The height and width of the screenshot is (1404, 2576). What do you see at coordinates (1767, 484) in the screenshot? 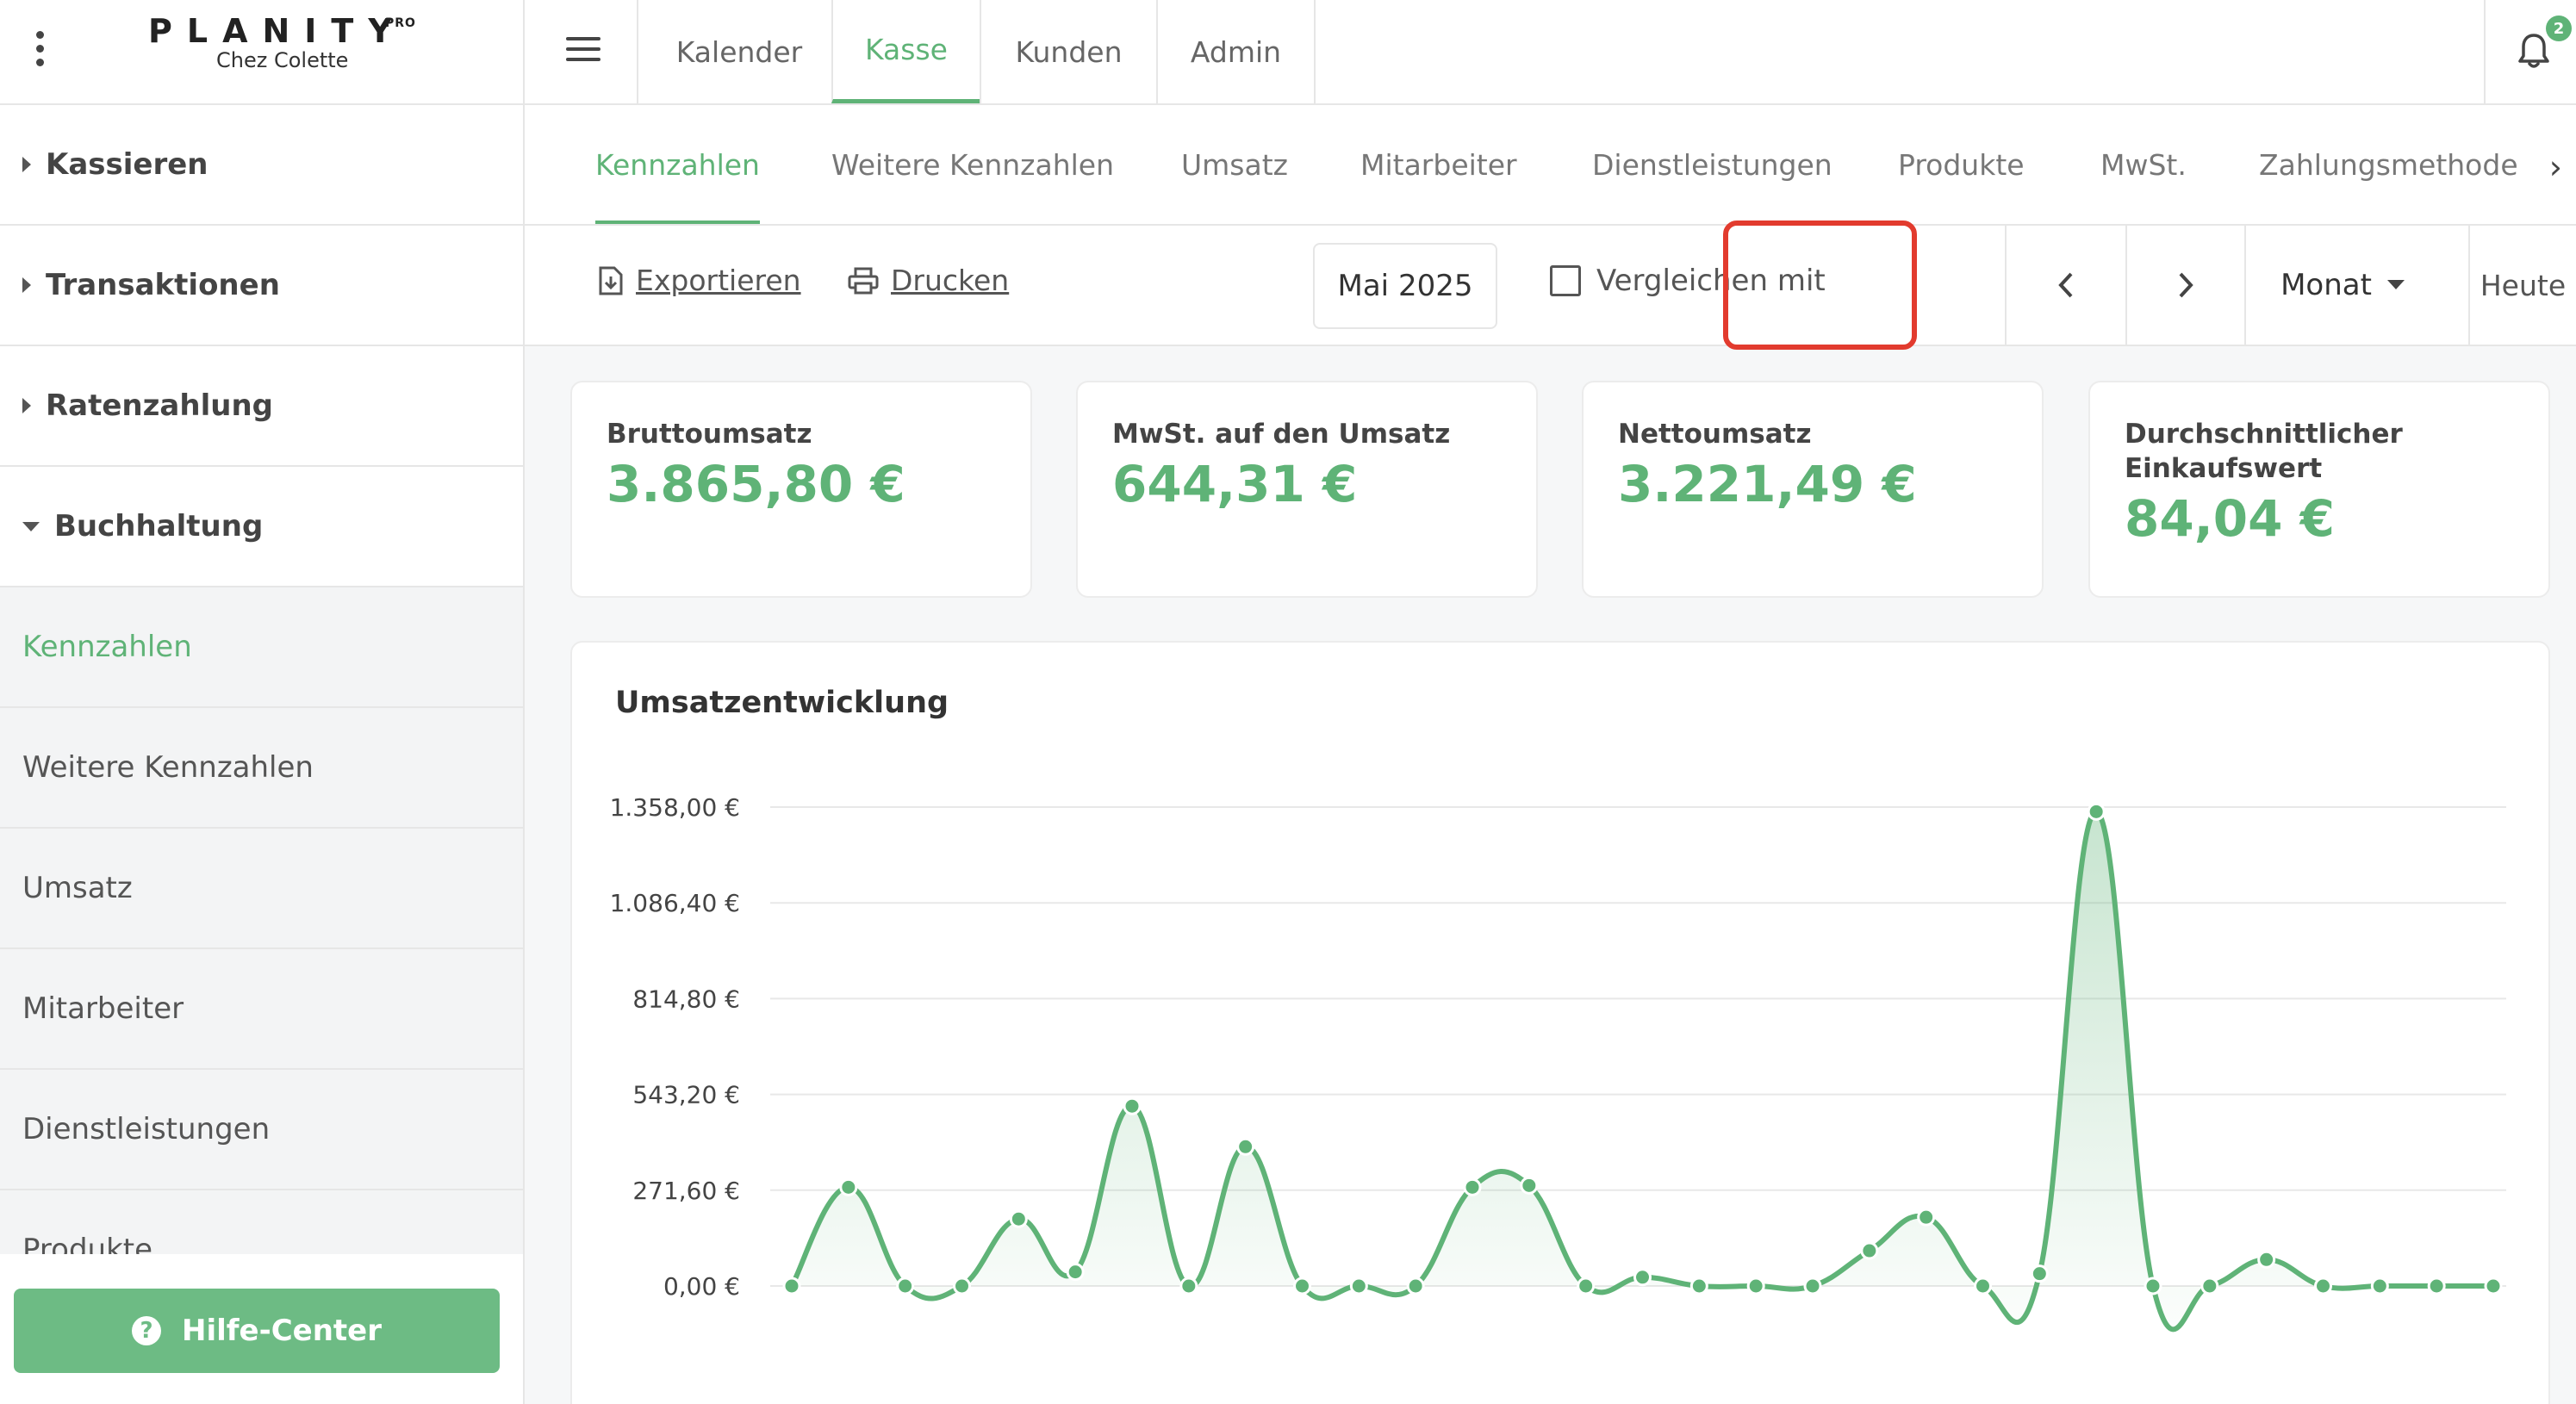
I see `kpi-value: 3.221,49 €` at bounding box center [1767, 484].